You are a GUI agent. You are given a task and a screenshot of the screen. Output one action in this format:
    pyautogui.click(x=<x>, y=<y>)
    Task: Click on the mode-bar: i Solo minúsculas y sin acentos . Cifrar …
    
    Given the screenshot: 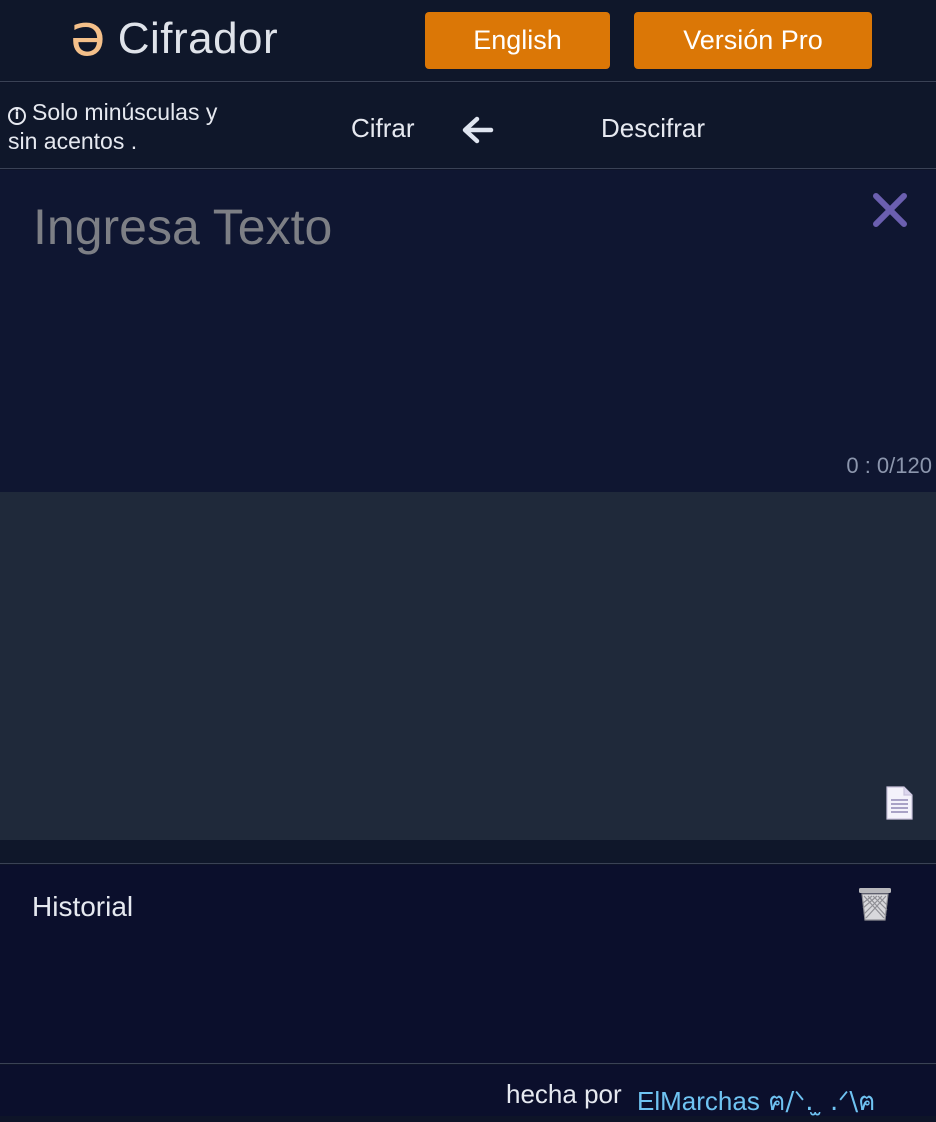 What is the action you would take?
    pyautogui.click(x=468, y=126)
    